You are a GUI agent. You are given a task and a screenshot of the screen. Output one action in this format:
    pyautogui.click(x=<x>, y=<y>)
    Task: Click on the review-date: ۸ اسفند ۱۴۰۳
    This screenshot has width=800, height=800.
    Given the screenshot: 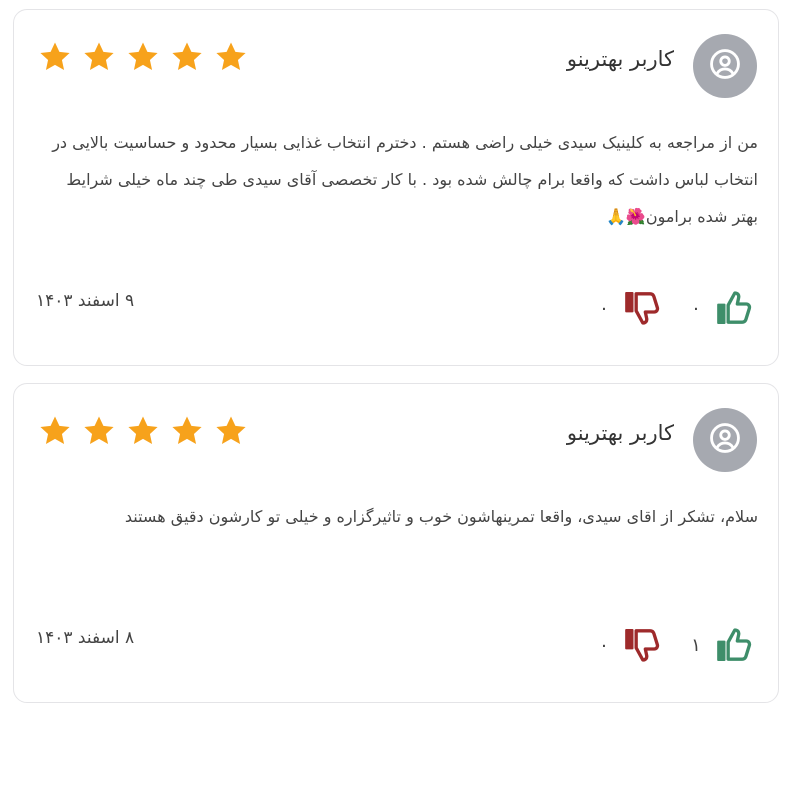 What is the action you would take?
    pyautogui.click(x=85, y=638)
    